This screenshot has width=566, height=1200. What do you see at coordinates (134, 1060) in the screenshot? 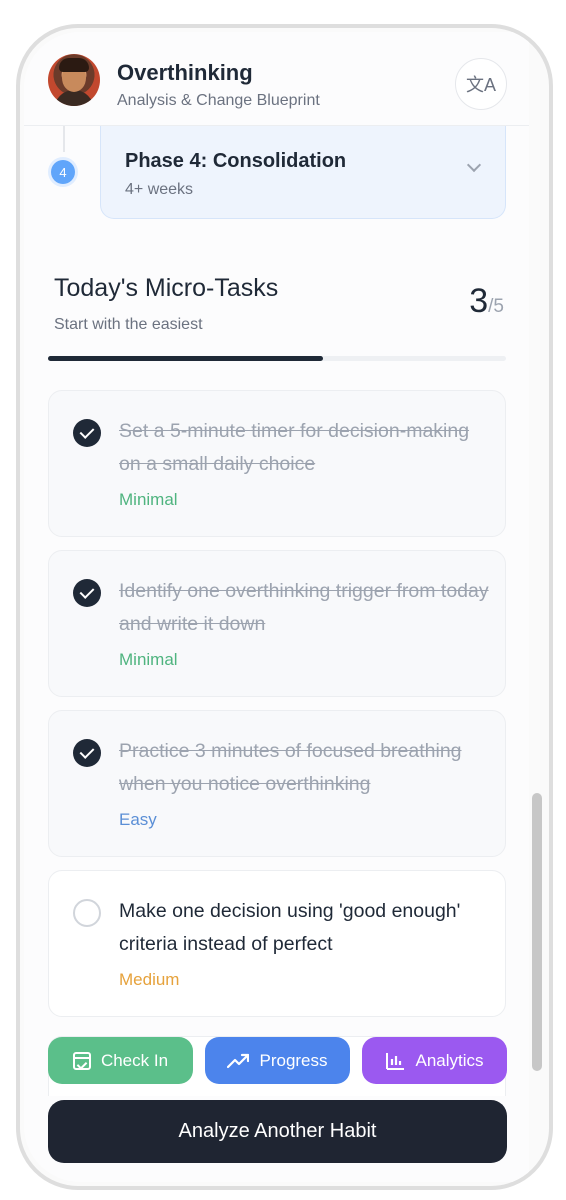
I see `check-in-label: Check In` at bounding box center [134, 1060].